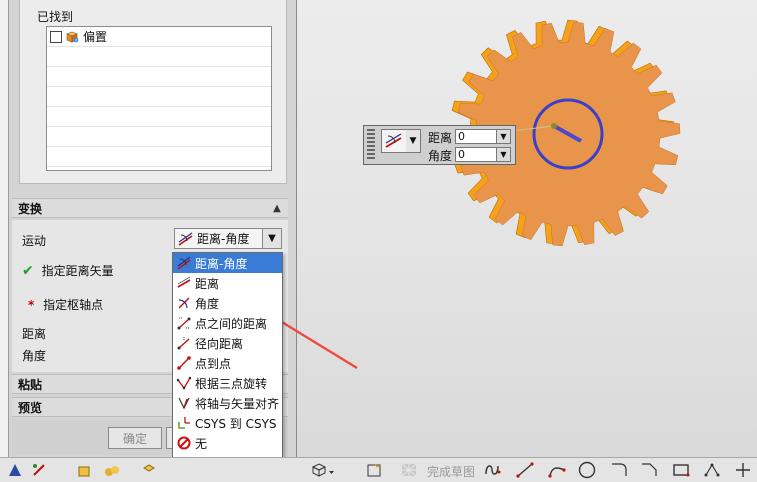  I want to click on motion-option: 将轴与矢量对齐, so click(227, 403).